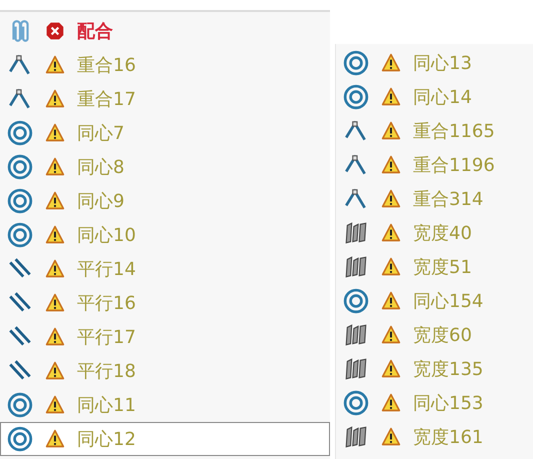  Describe the element at coordinates (165, 167) in the screenshot. I see `mate-list-item: 同心8` at that location.